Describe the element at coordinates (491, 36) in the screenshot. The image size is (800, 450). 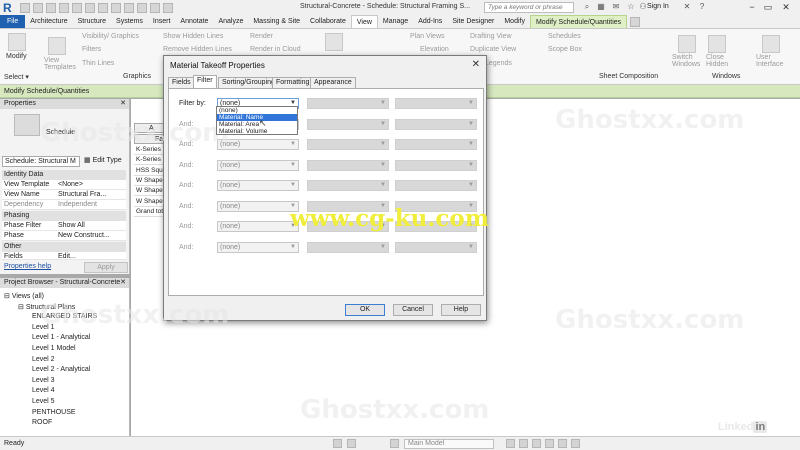
I see `drafting-view-button: Drafting View` at that location.